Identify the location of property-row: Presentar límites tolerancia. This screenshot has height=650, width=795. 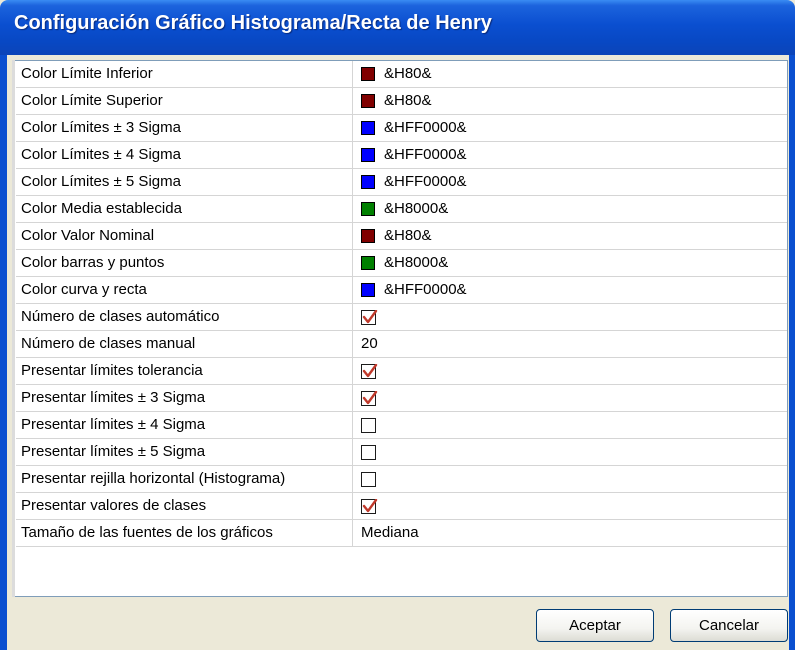
(401, 371).